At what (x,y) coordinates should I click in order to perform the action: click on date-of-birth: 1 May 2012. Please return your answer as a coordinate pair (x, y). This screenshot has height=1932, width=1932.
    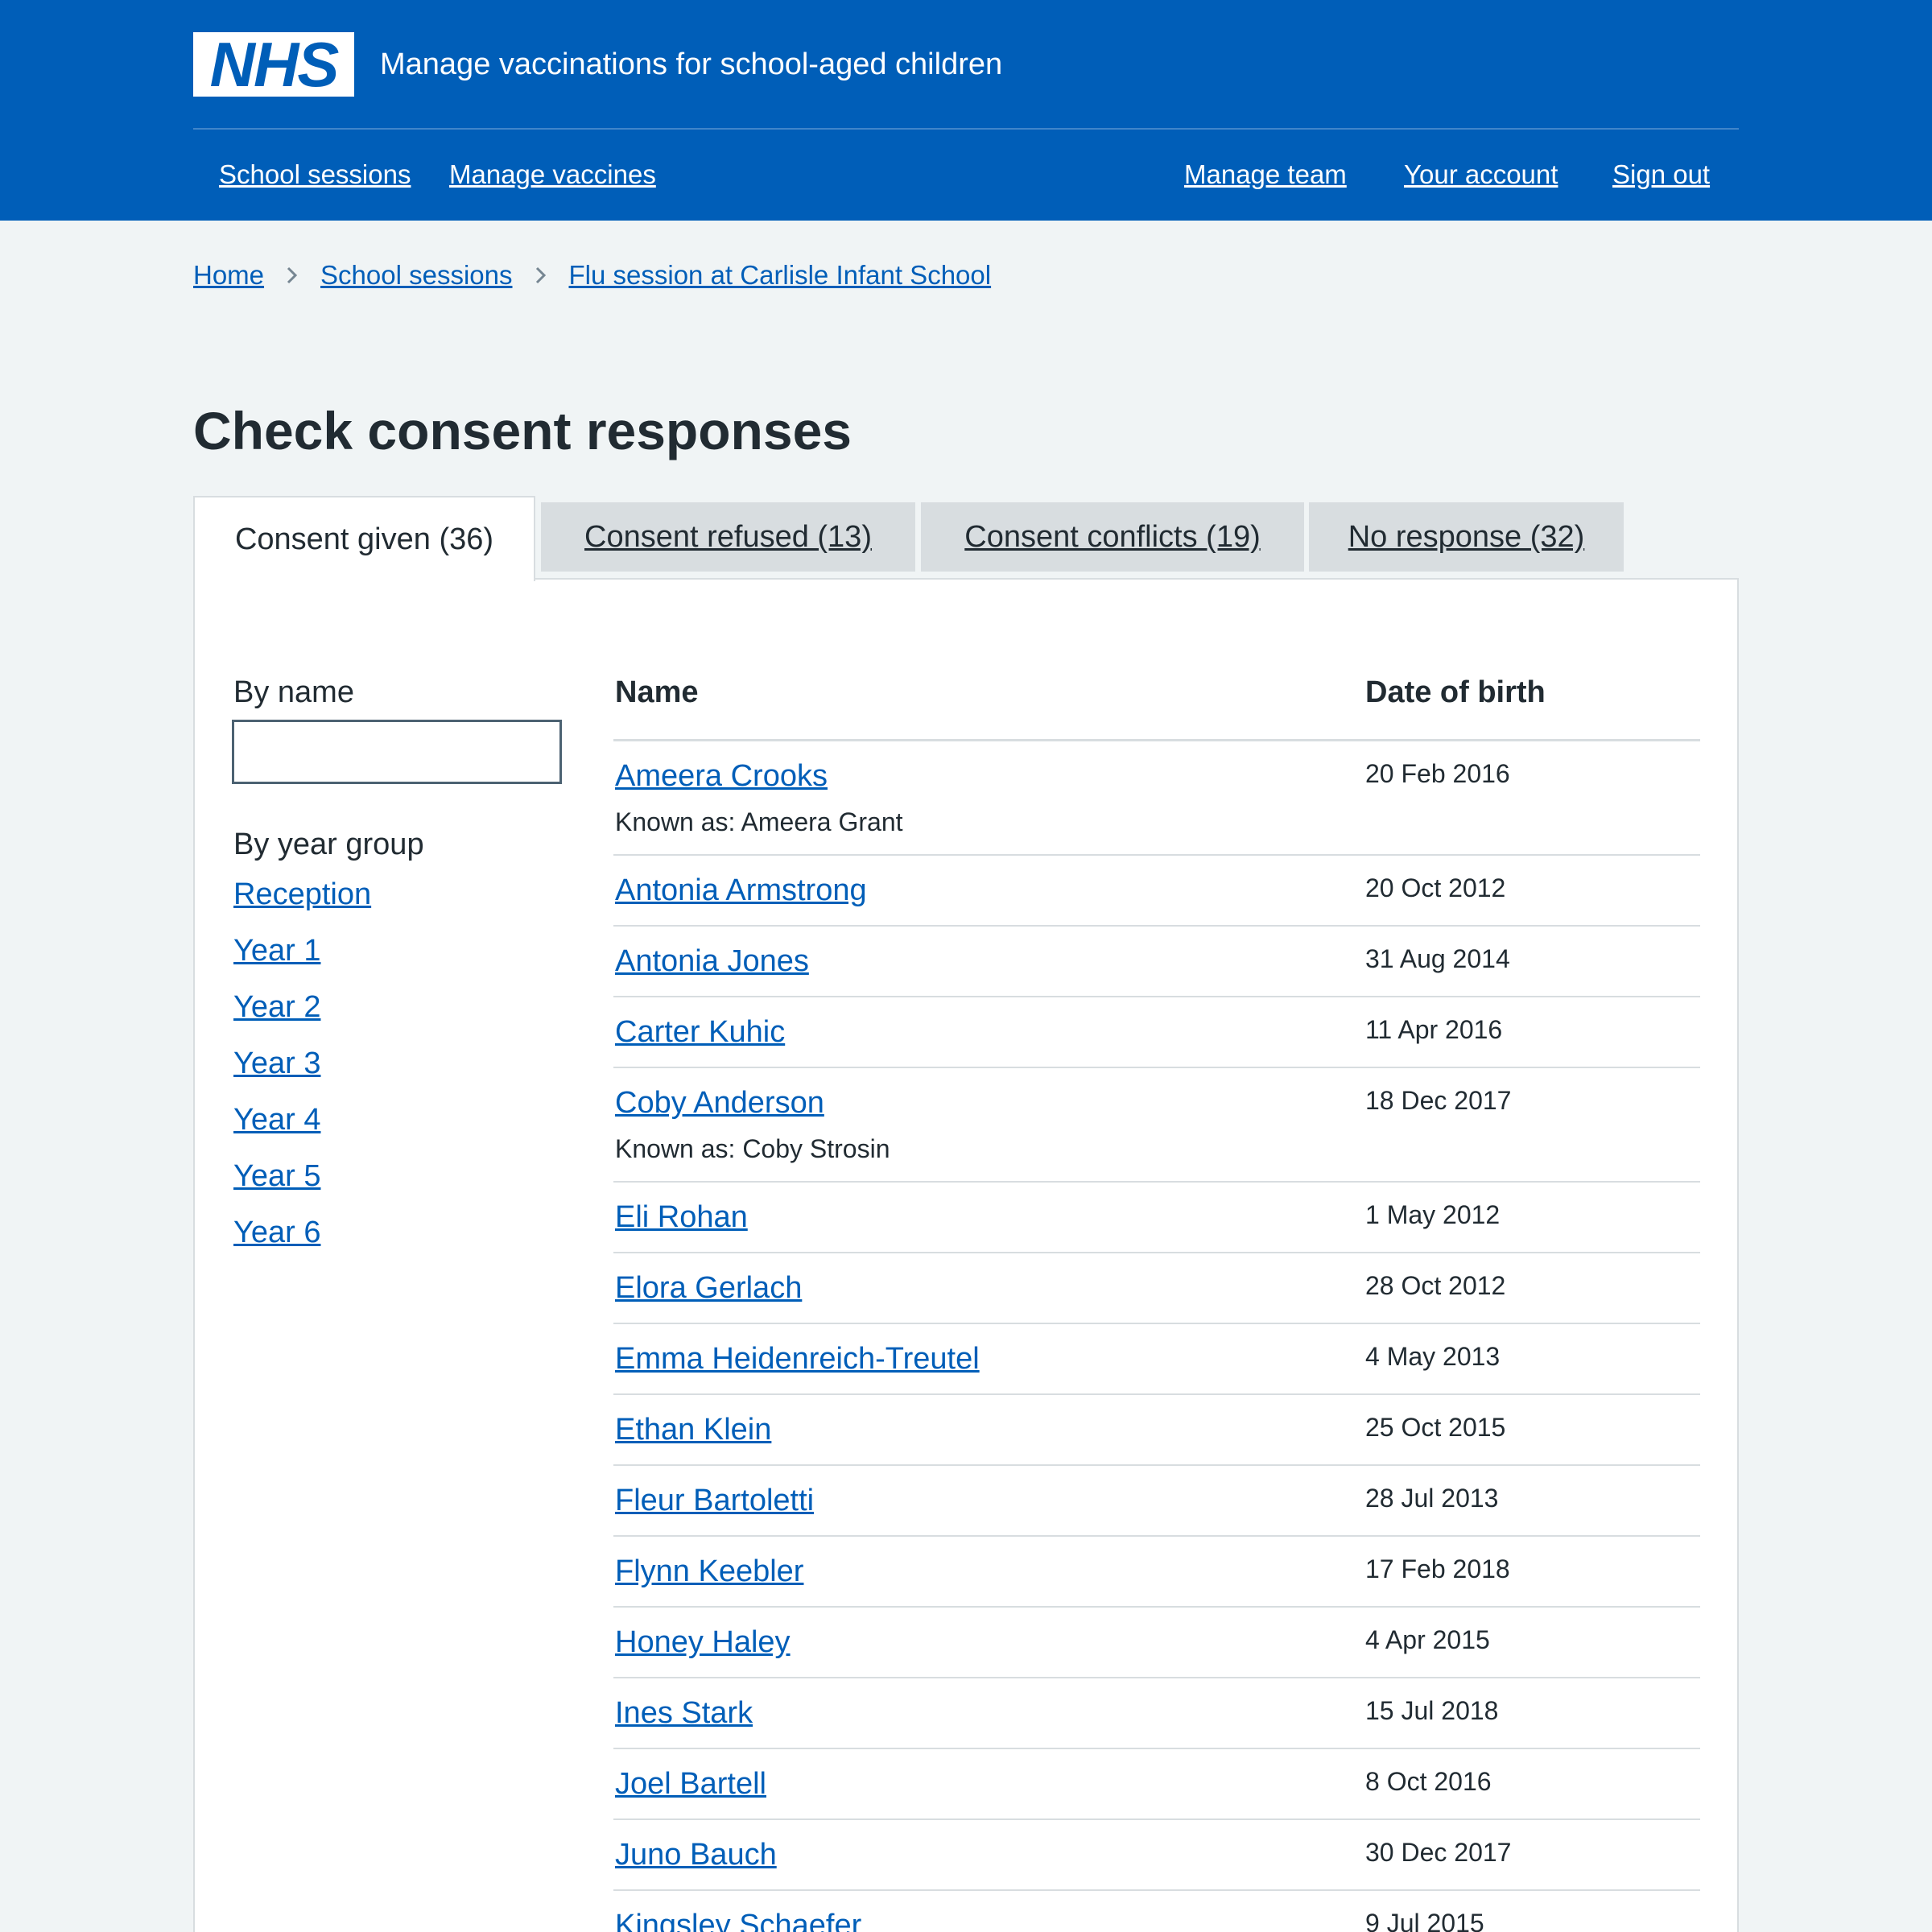
    Looking at the image, I should click on (1433, 1214).